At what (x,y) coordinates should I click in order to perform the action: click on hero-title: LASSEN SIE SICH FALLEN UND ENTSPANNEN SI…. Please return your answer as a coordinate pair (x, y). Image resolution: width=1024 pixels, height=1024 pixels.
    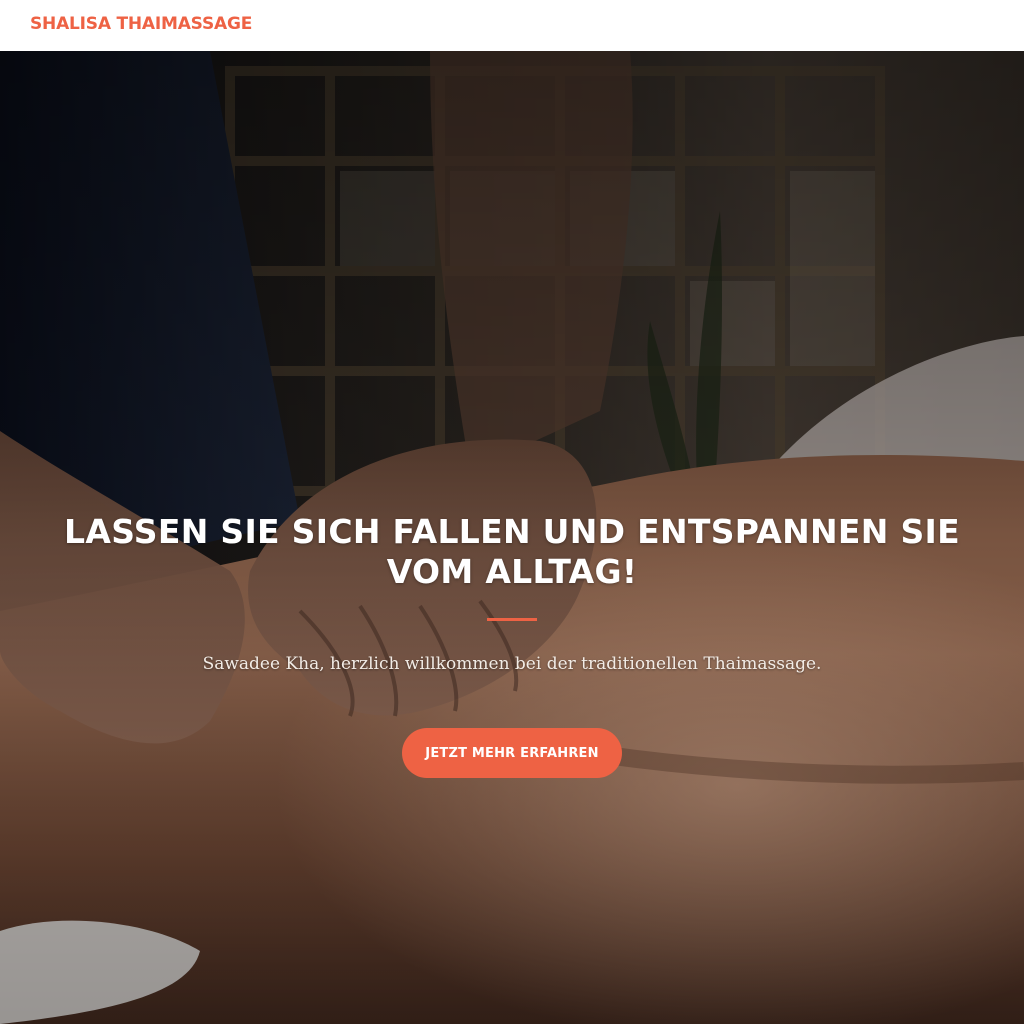
    Looking at the image, I should click on (512, 551).